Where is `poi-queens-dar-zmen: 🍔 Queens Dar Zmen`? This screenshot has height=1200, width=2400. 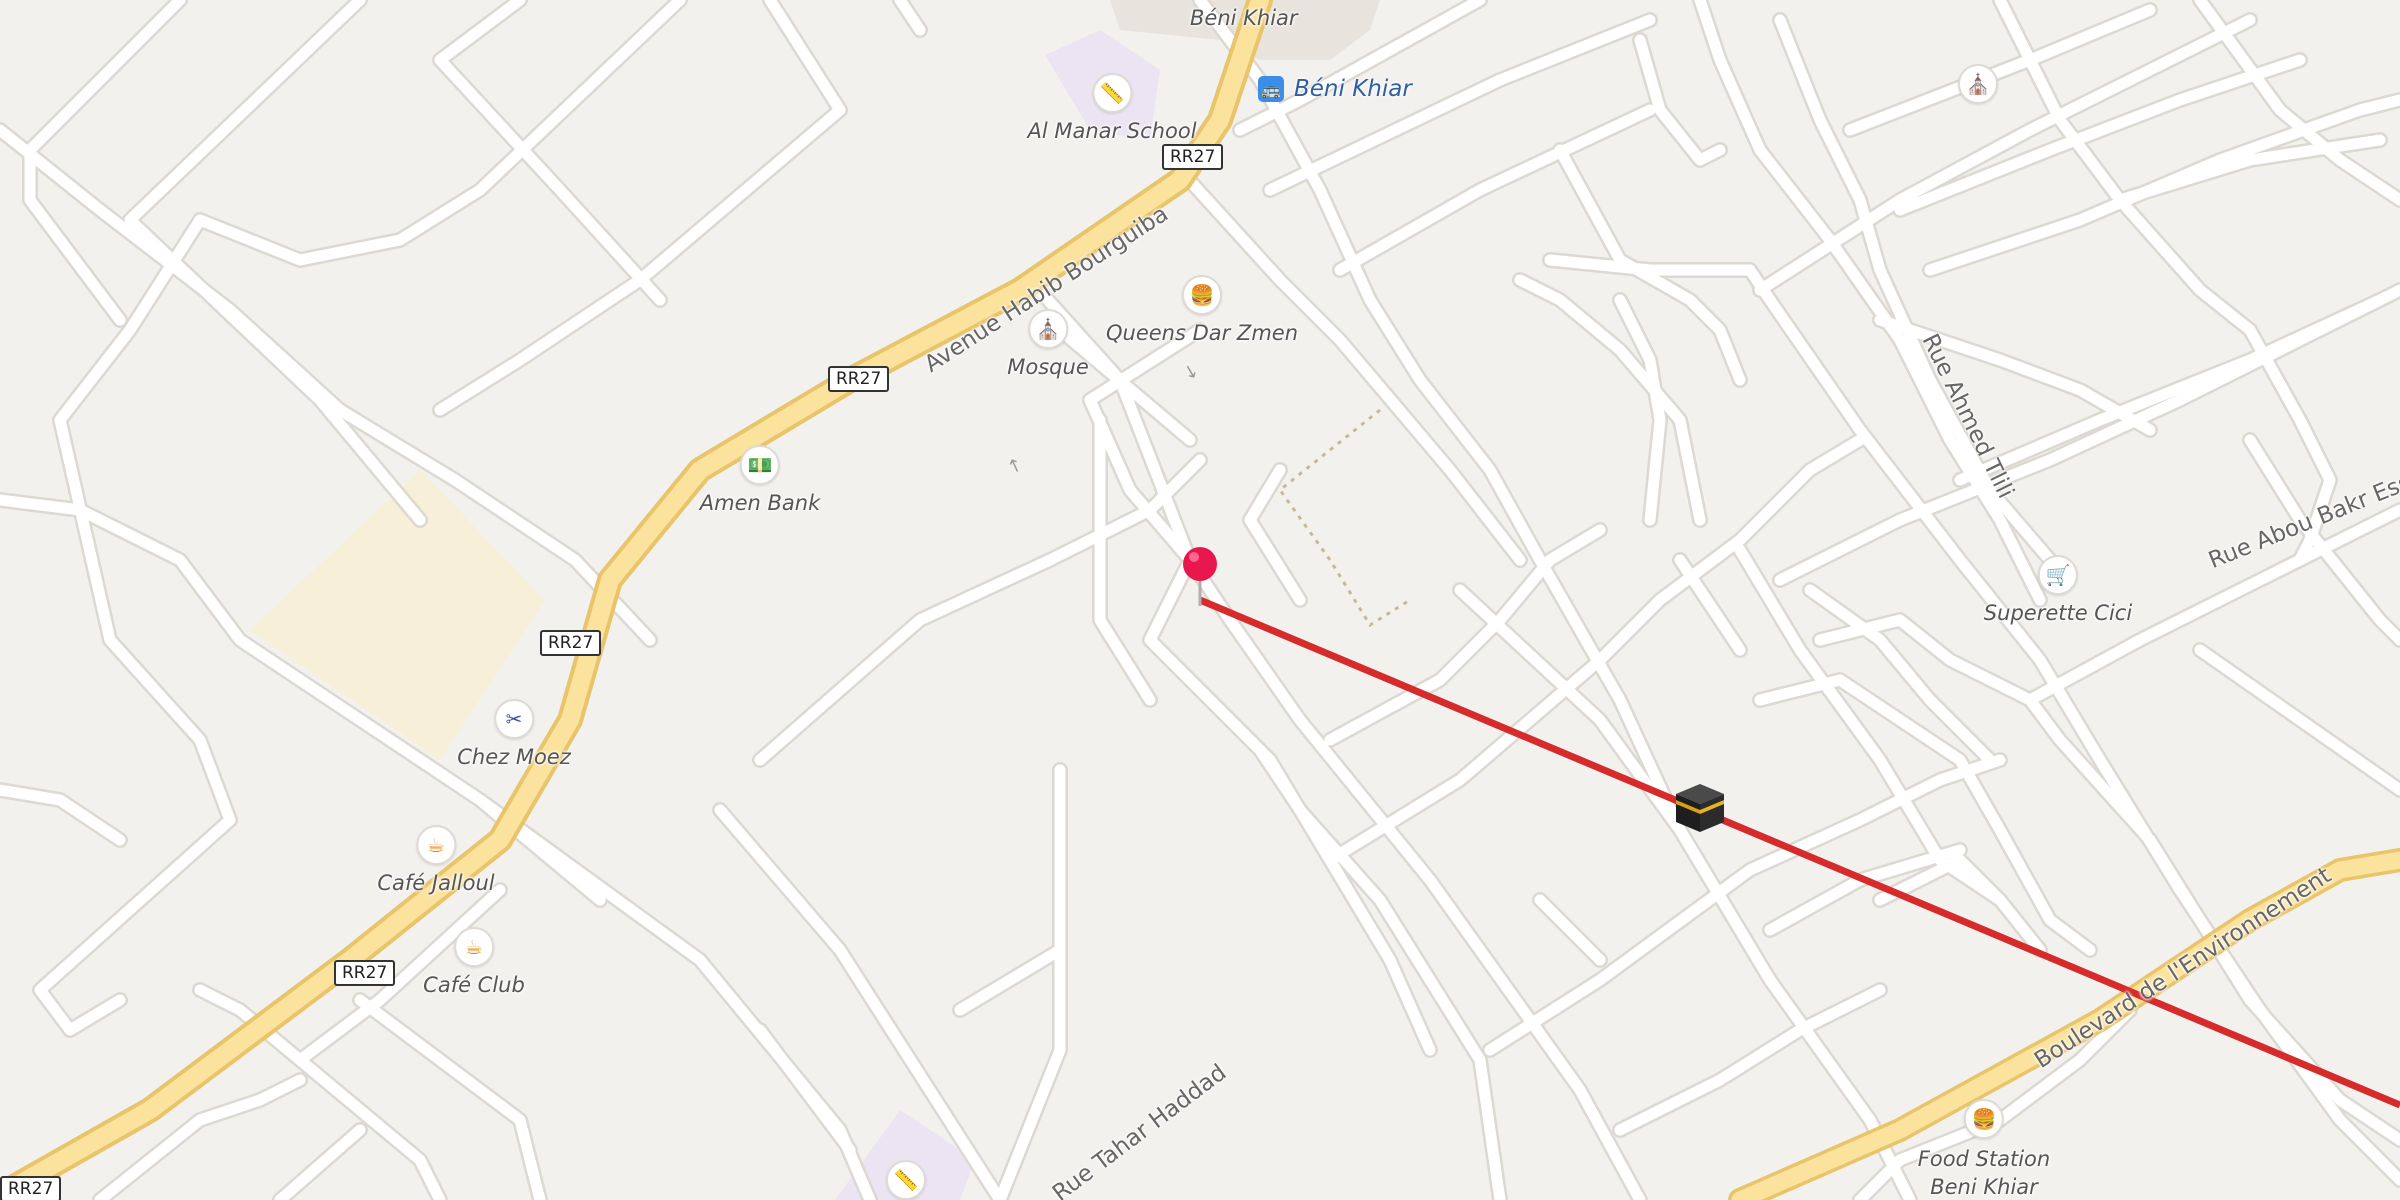 poi-queens-dar-zmen: 🍔 Queens Dar Zmen is located at coordinates (1202, 310).